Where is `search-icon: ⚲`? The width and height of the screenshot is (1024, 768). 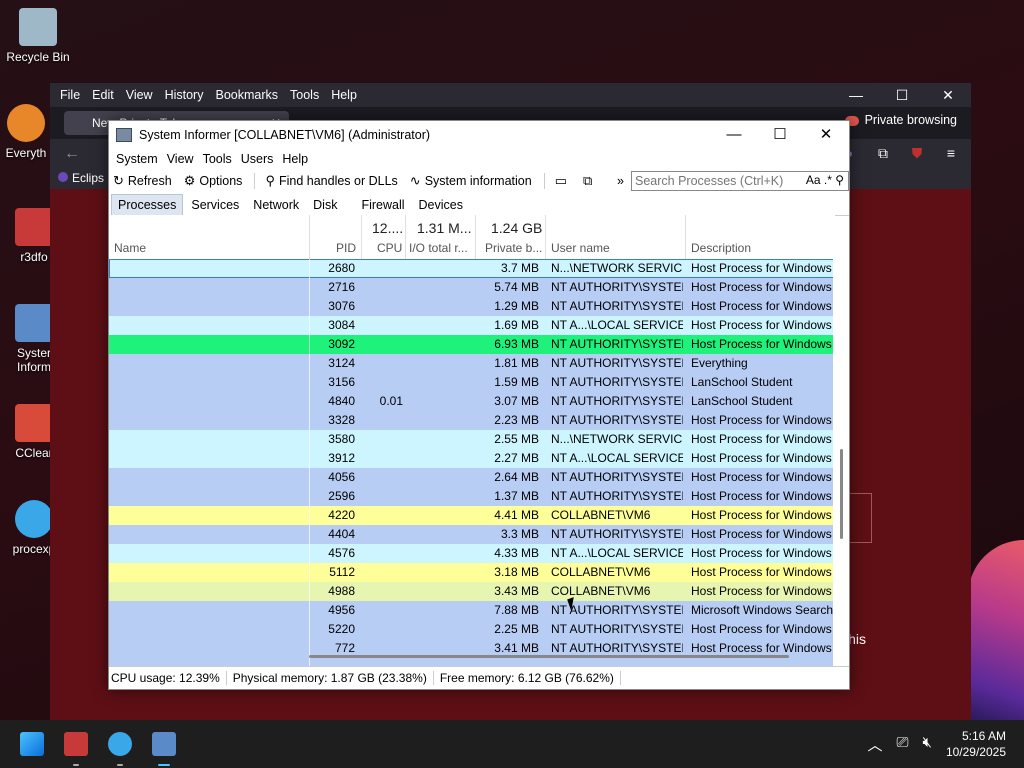 search-icon: ⚲ is located at coordinates (839, 180).